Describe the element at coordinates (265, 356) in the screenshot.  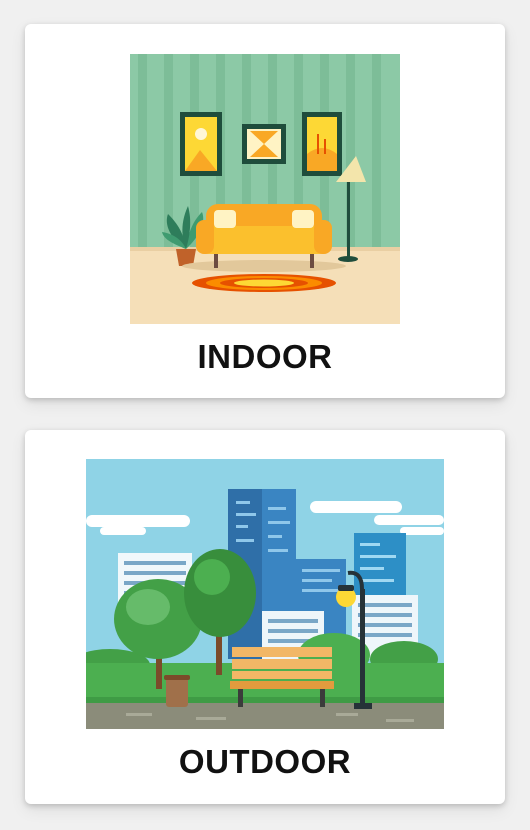
I see `indoor-label: INDOOR` at that location.